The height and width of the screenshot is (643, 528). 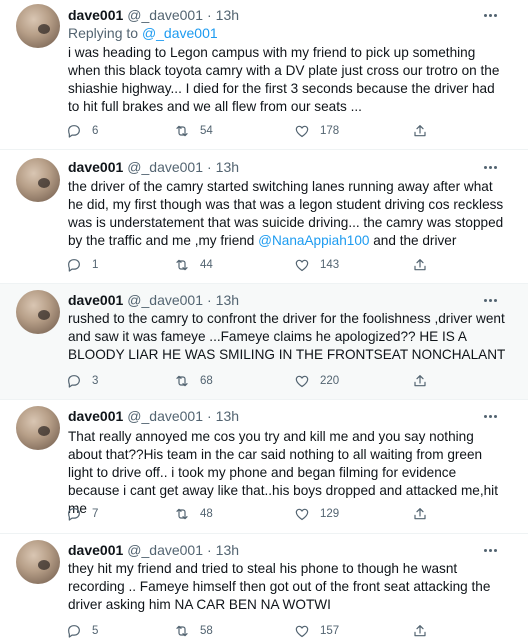 What do you see at coordinates (316, 631) in the screenshot?
I see `like-button: 157` at bounding box center [316, 631].